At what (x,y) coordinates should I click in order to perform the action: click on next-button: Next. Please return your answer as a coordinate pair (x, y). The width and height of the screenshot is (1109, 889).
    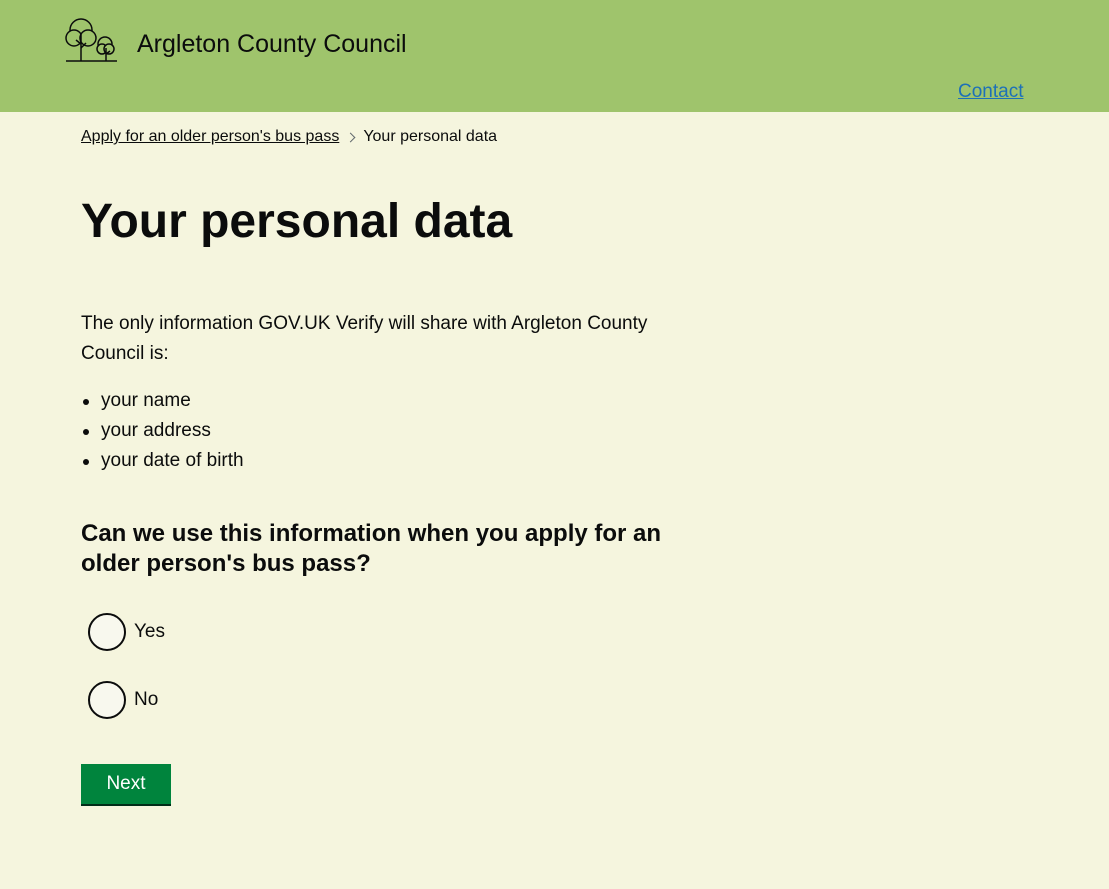
    Looking at the image, I should click on (126, 784).